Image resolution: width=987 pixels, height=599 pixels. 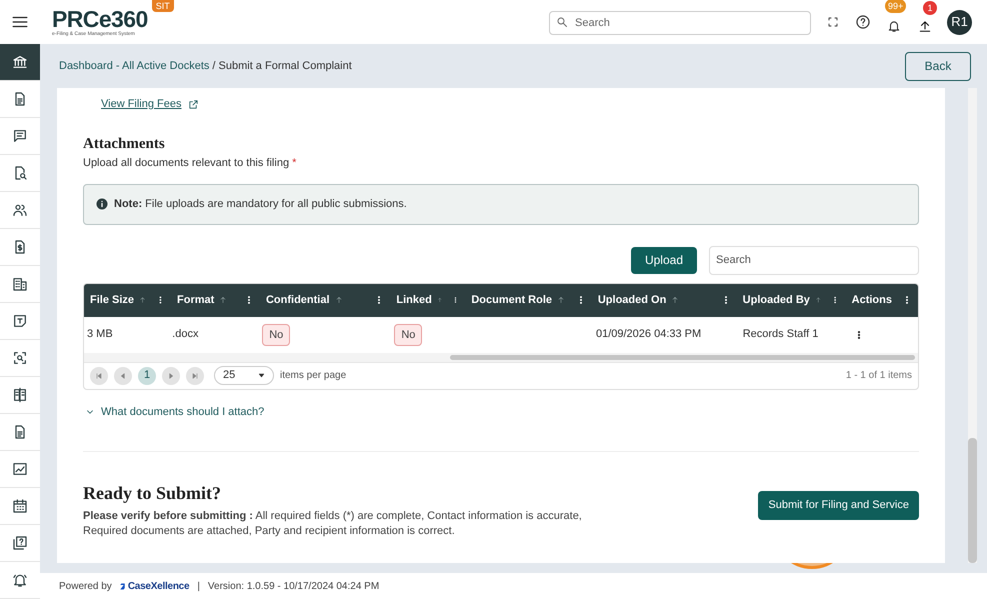 I want to click on faq-toggle: What documents should I attach?, so click(x=174, y=412).